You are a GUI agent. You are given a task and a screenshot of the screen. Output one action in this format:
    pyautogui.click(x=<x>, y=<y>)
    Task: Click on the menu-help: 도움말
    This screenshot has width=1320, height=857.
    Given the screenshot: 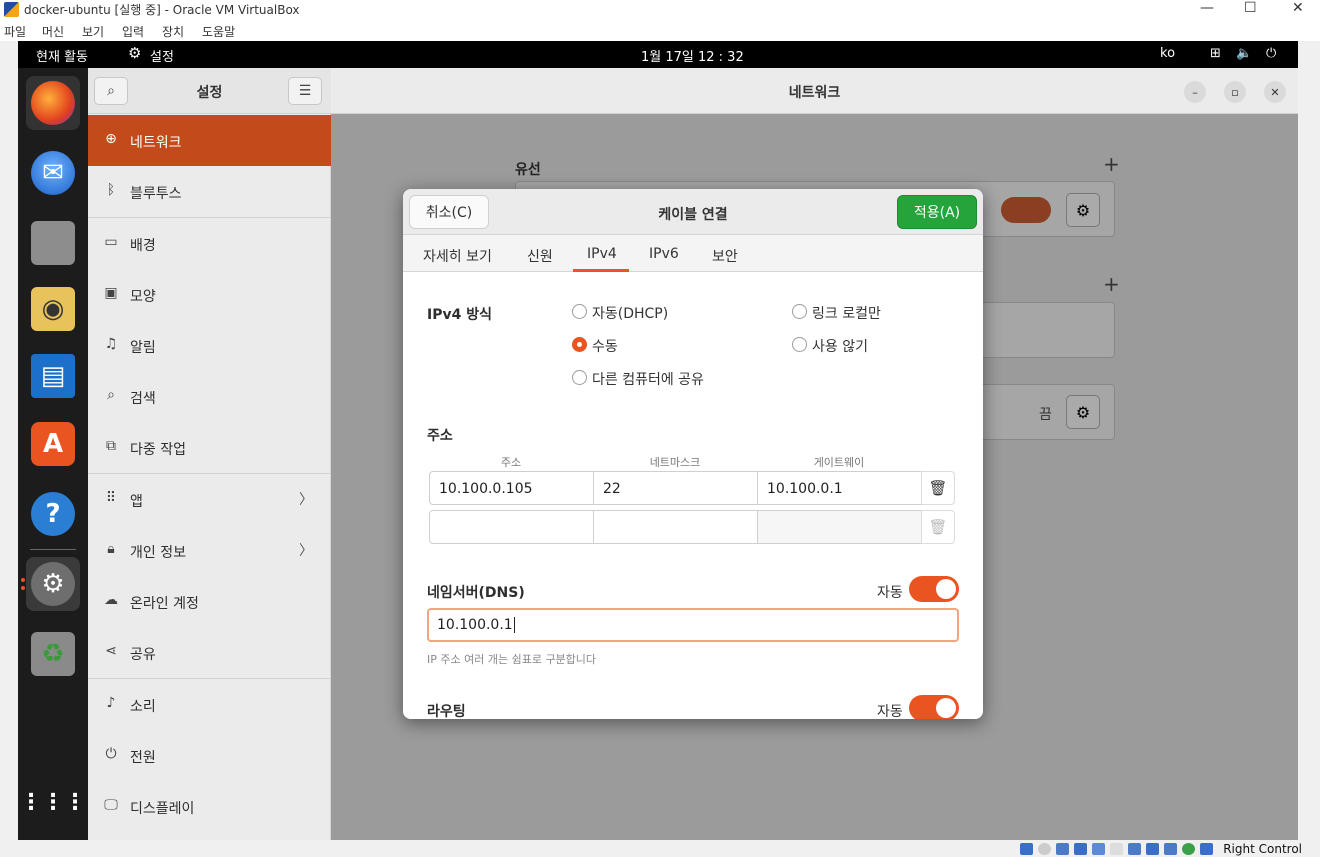 What is the action you would take?
    pyautogui.click(x=218, y=31)
    